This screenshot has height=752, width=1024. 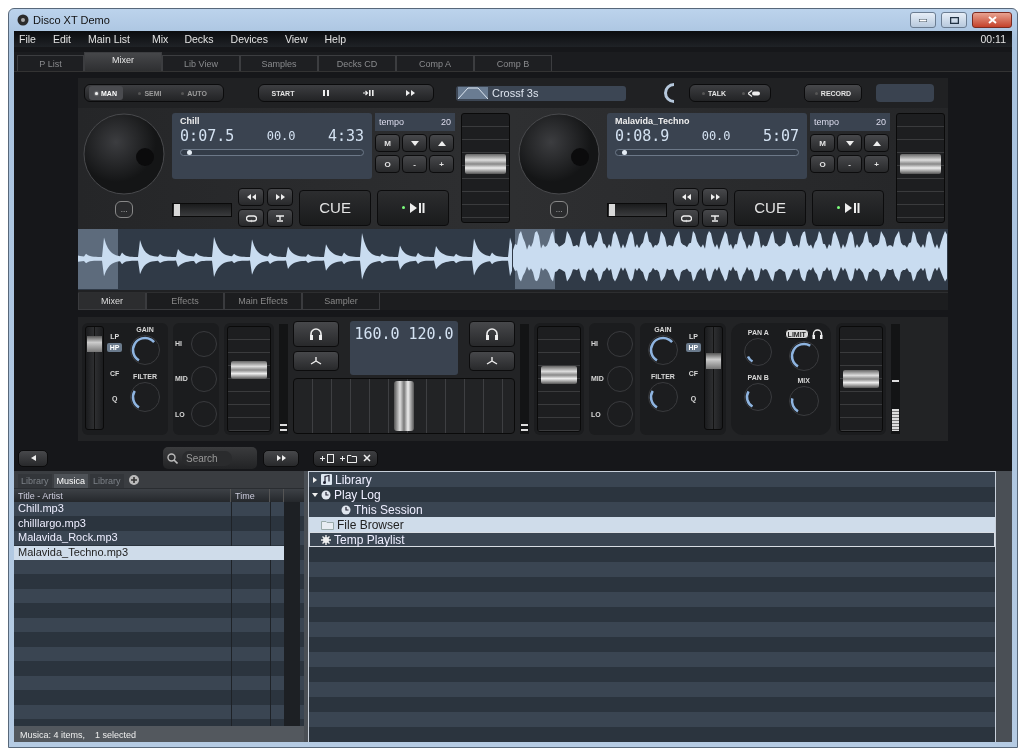 What do you see at coordinates (652, 494) in the screenshot?
I see `tree-item: Play Log` at bounding box center [652, 494].